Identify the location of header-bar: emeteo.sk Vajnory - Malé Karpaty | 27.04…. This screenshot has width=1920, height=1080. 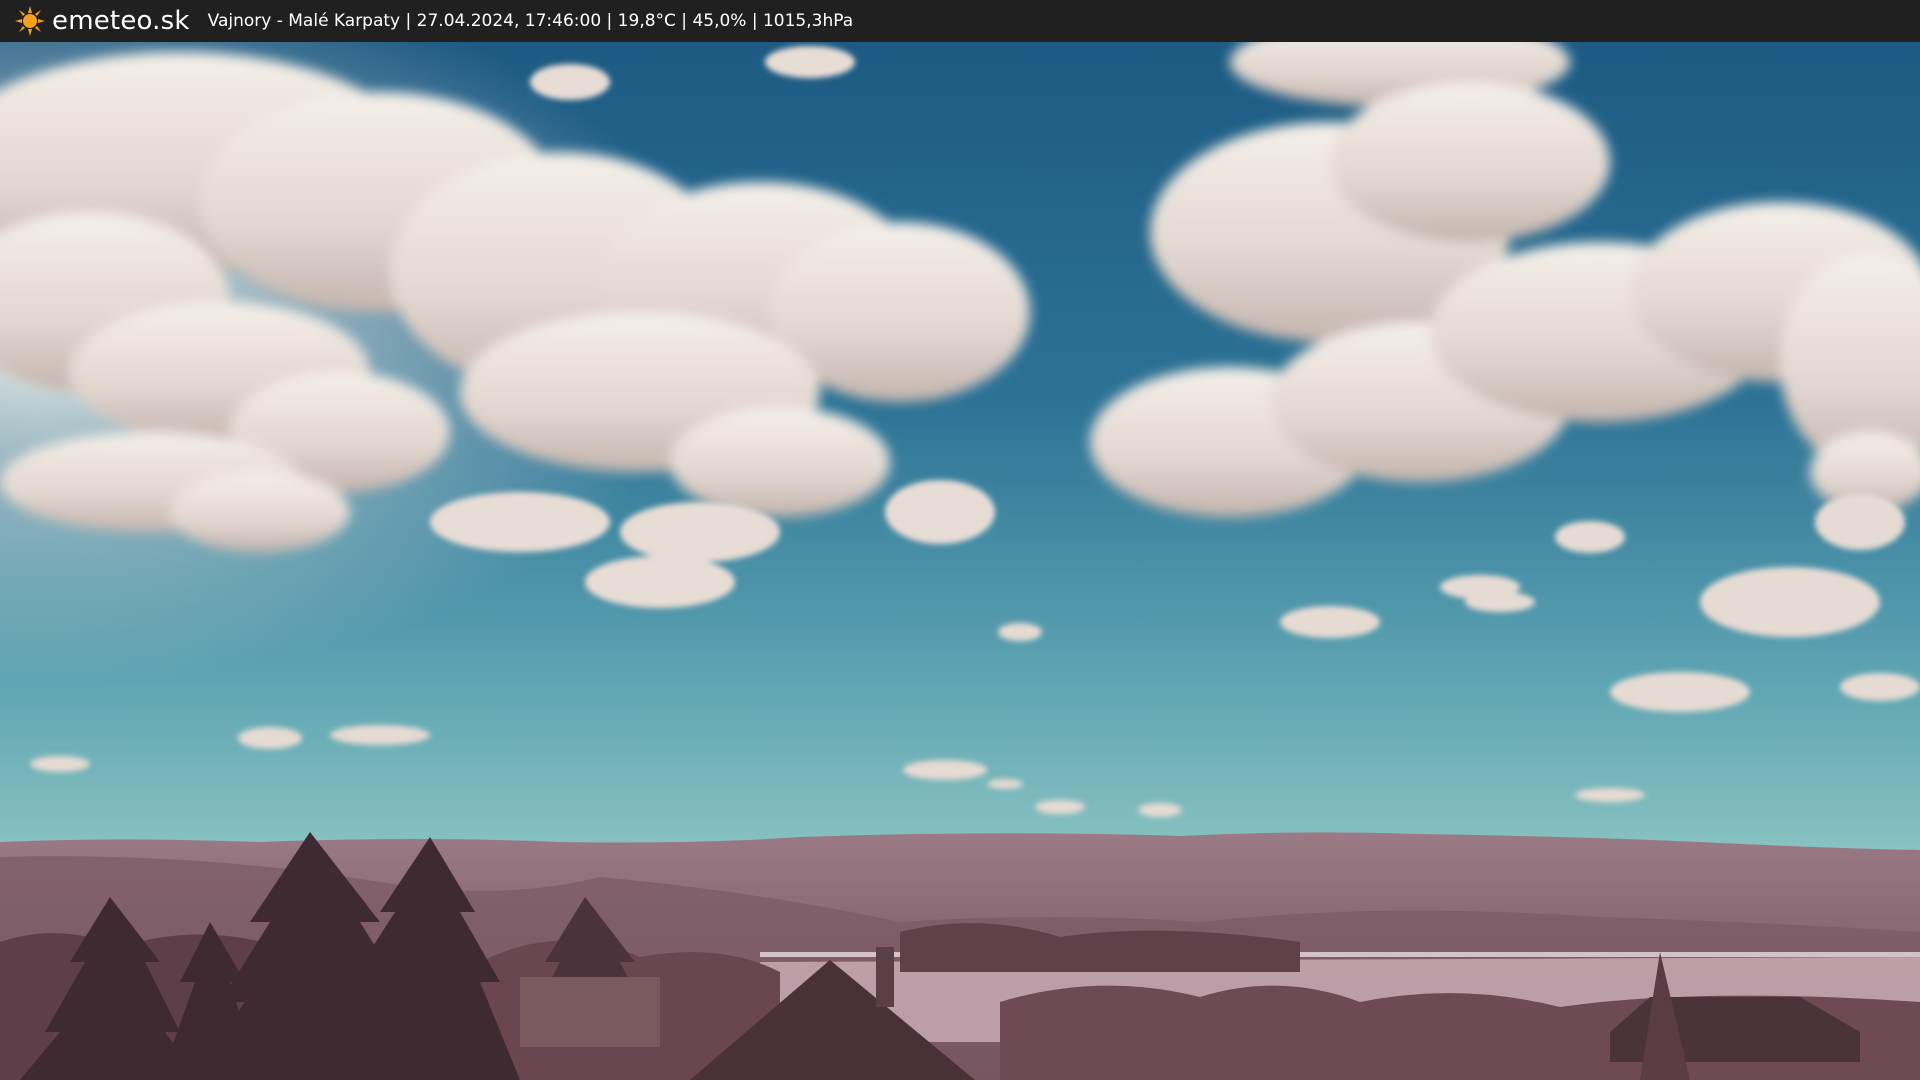
(960, 21).